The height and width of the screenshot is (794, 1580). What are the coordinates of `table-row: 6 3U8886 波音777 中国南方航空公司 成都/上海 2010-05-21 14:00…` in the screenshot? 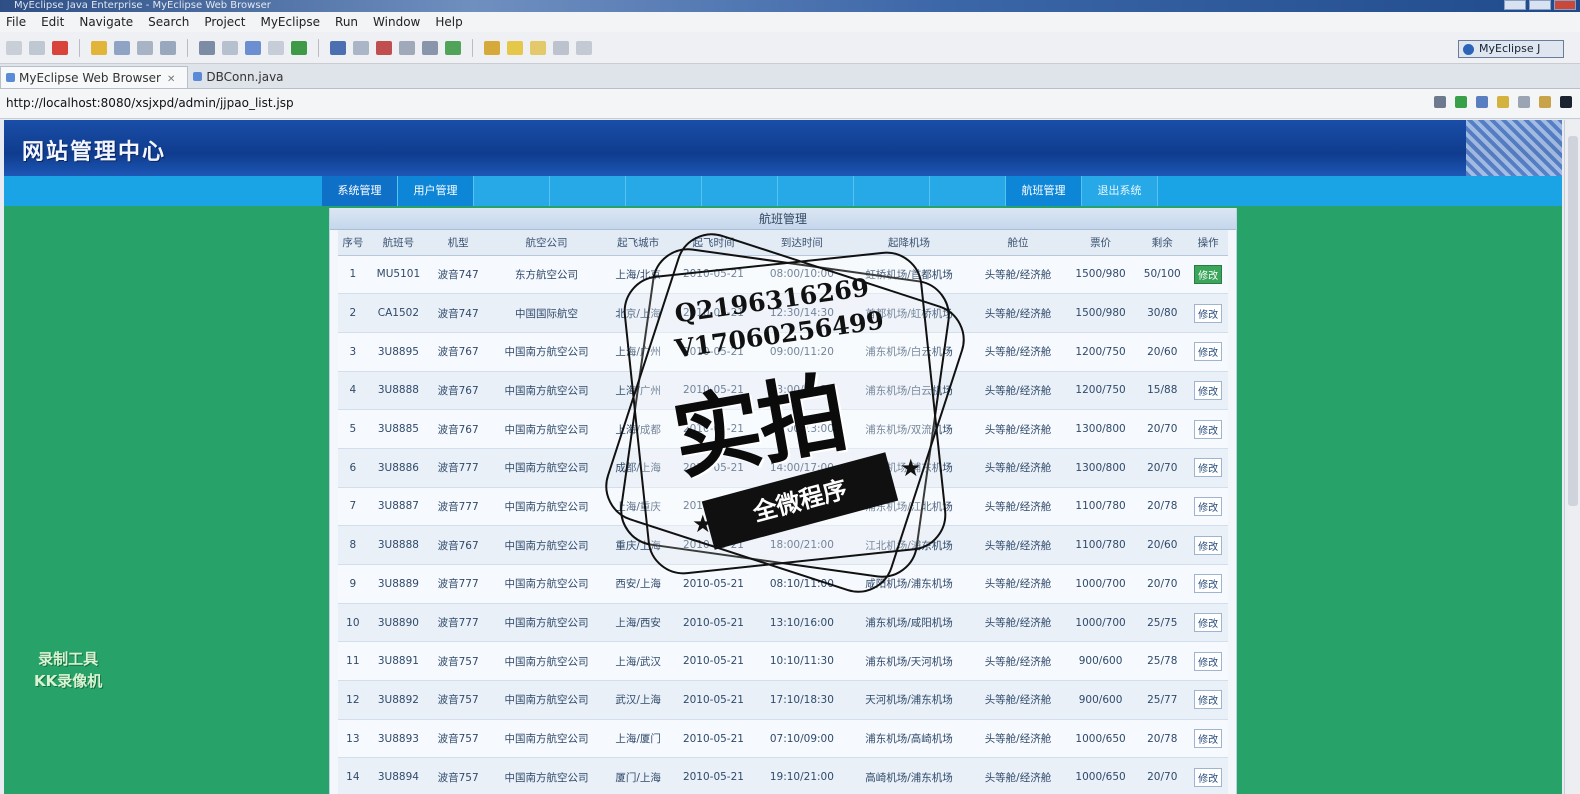 It's located at (783, 468).